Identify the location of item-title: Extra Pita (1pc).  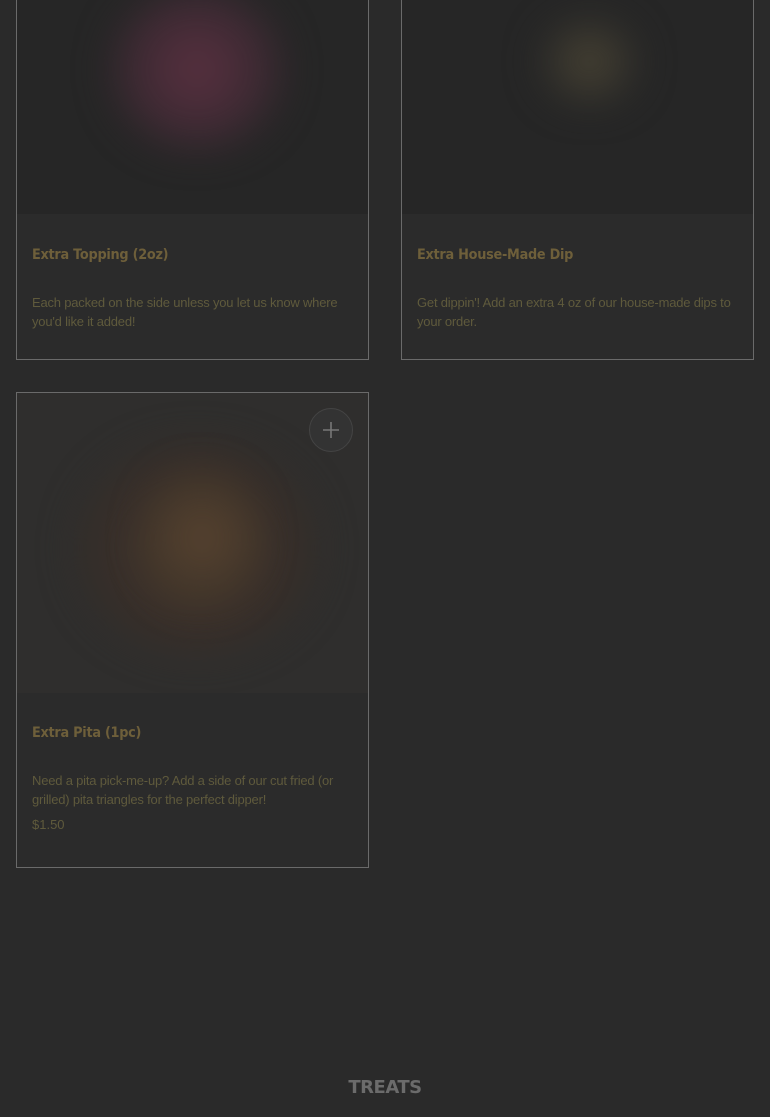
(87, 733).